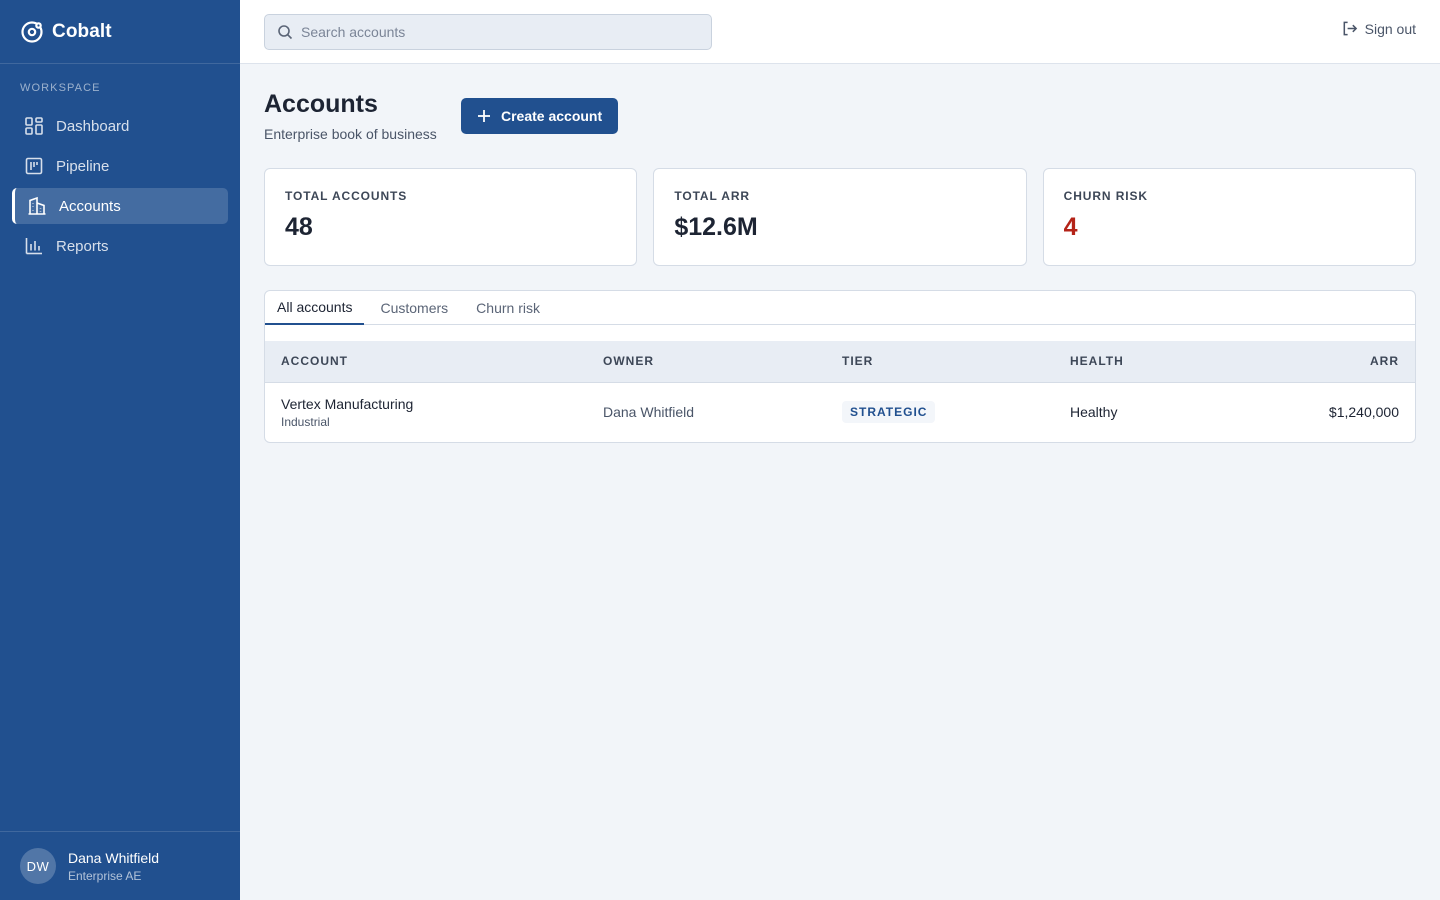 The image size is (1440, 900). I want to click on cell-arr: $1,240,000, so click(1363, 412).